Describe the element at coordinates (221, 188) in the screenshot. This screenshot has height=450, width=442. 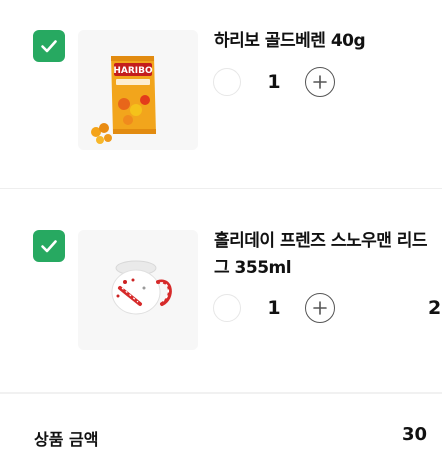
I see `divider` at that location.